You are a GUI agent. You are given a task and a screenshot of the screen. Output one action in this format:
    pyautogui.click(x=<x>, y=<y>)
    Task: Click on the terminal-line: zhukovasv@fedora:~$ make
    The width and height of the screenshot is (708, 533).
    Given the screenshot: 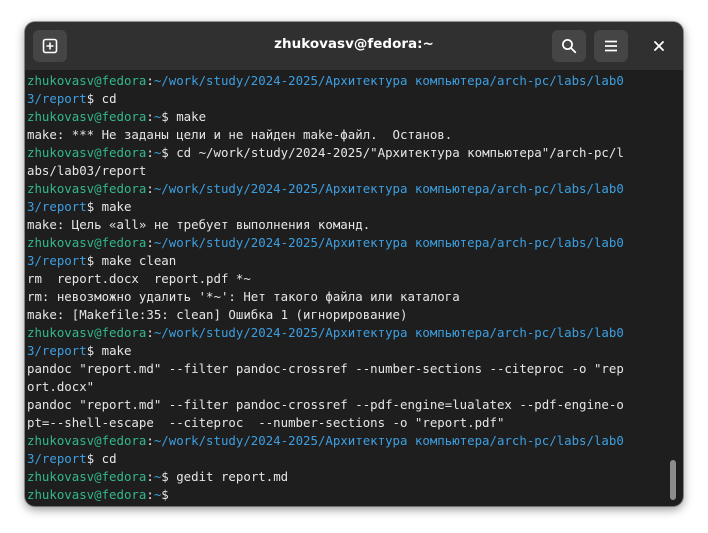 What is the action you would take?
    pyautogui.click(x=349, y=117)
    